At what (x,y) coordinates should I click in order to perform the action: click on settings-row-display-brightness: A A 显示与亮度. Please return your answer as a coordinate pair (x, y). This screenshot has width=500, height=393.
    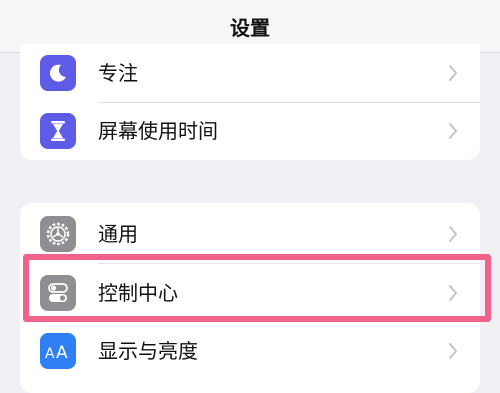
    Looking at the image, I should click on (250, 351).